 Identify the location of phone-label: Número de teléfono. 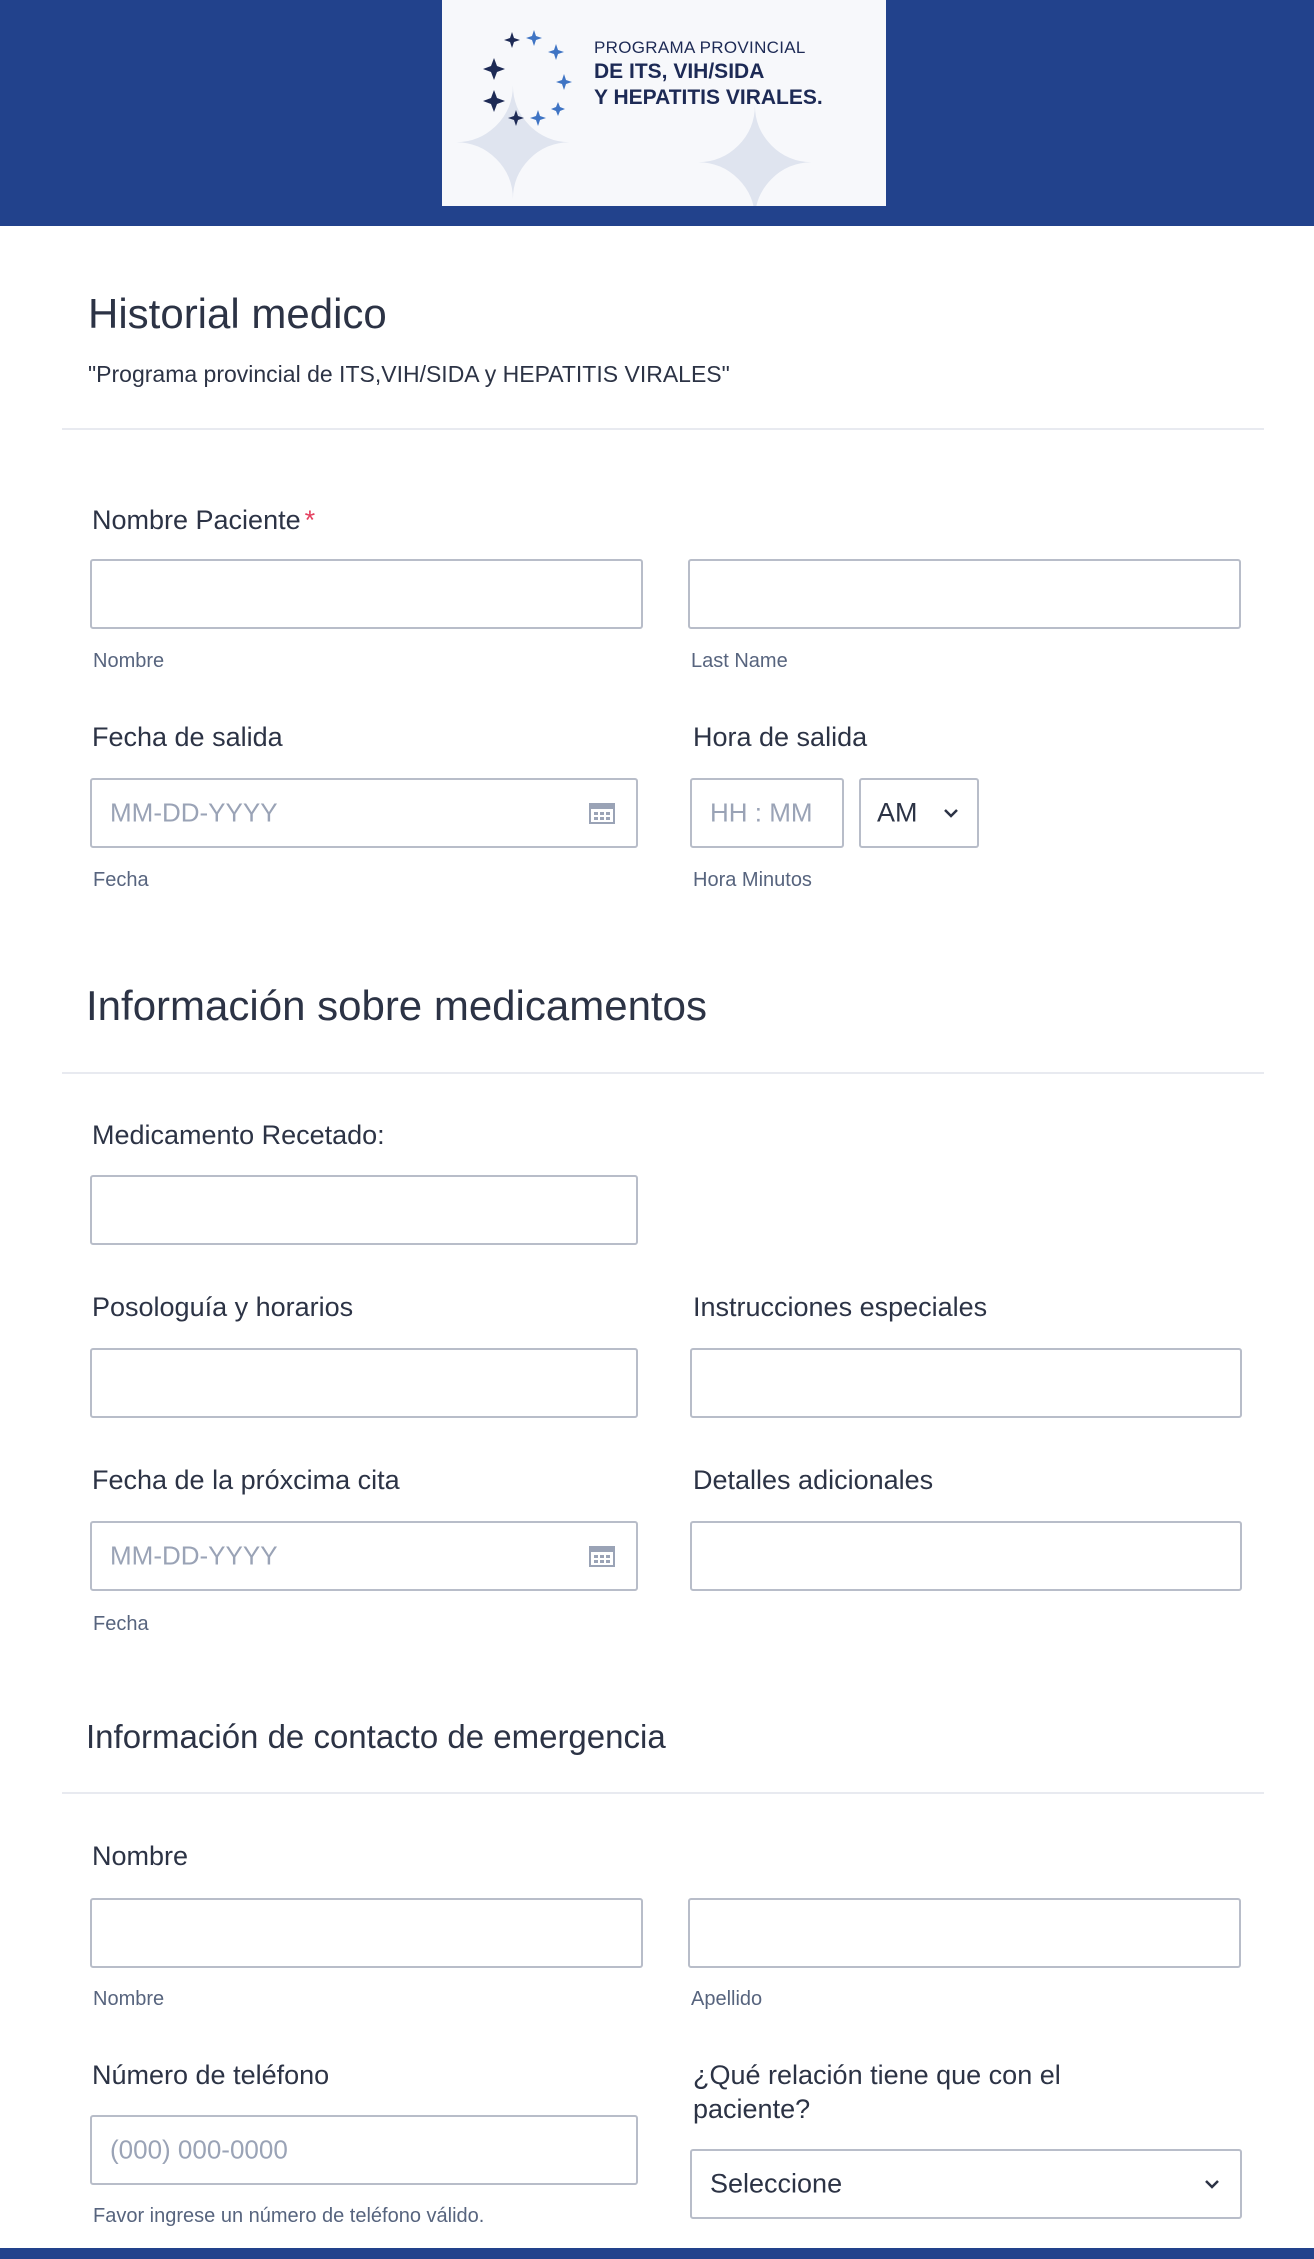
(211, 2075).